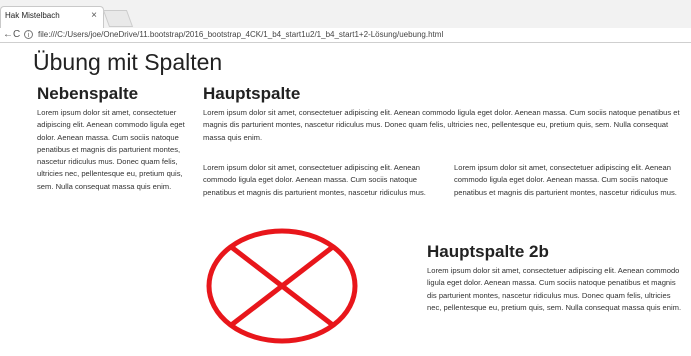 This screenshot has height=356, width=691. I want to click on tab-title: Hak Mistelbach, so click(32, 15).